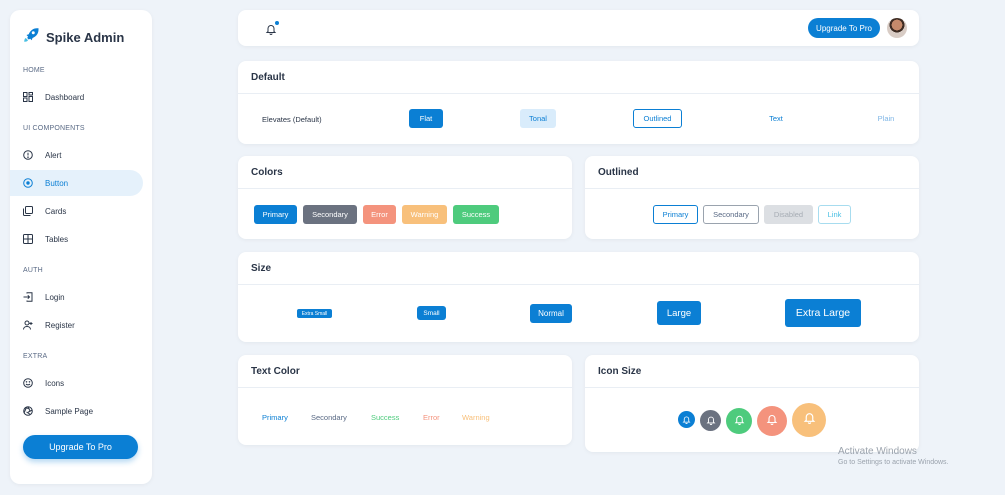 The image size is (1005, 495). Describe the element at coordinates (28, 155) in the screenshot. I see `alert-circle-icon` at that location.